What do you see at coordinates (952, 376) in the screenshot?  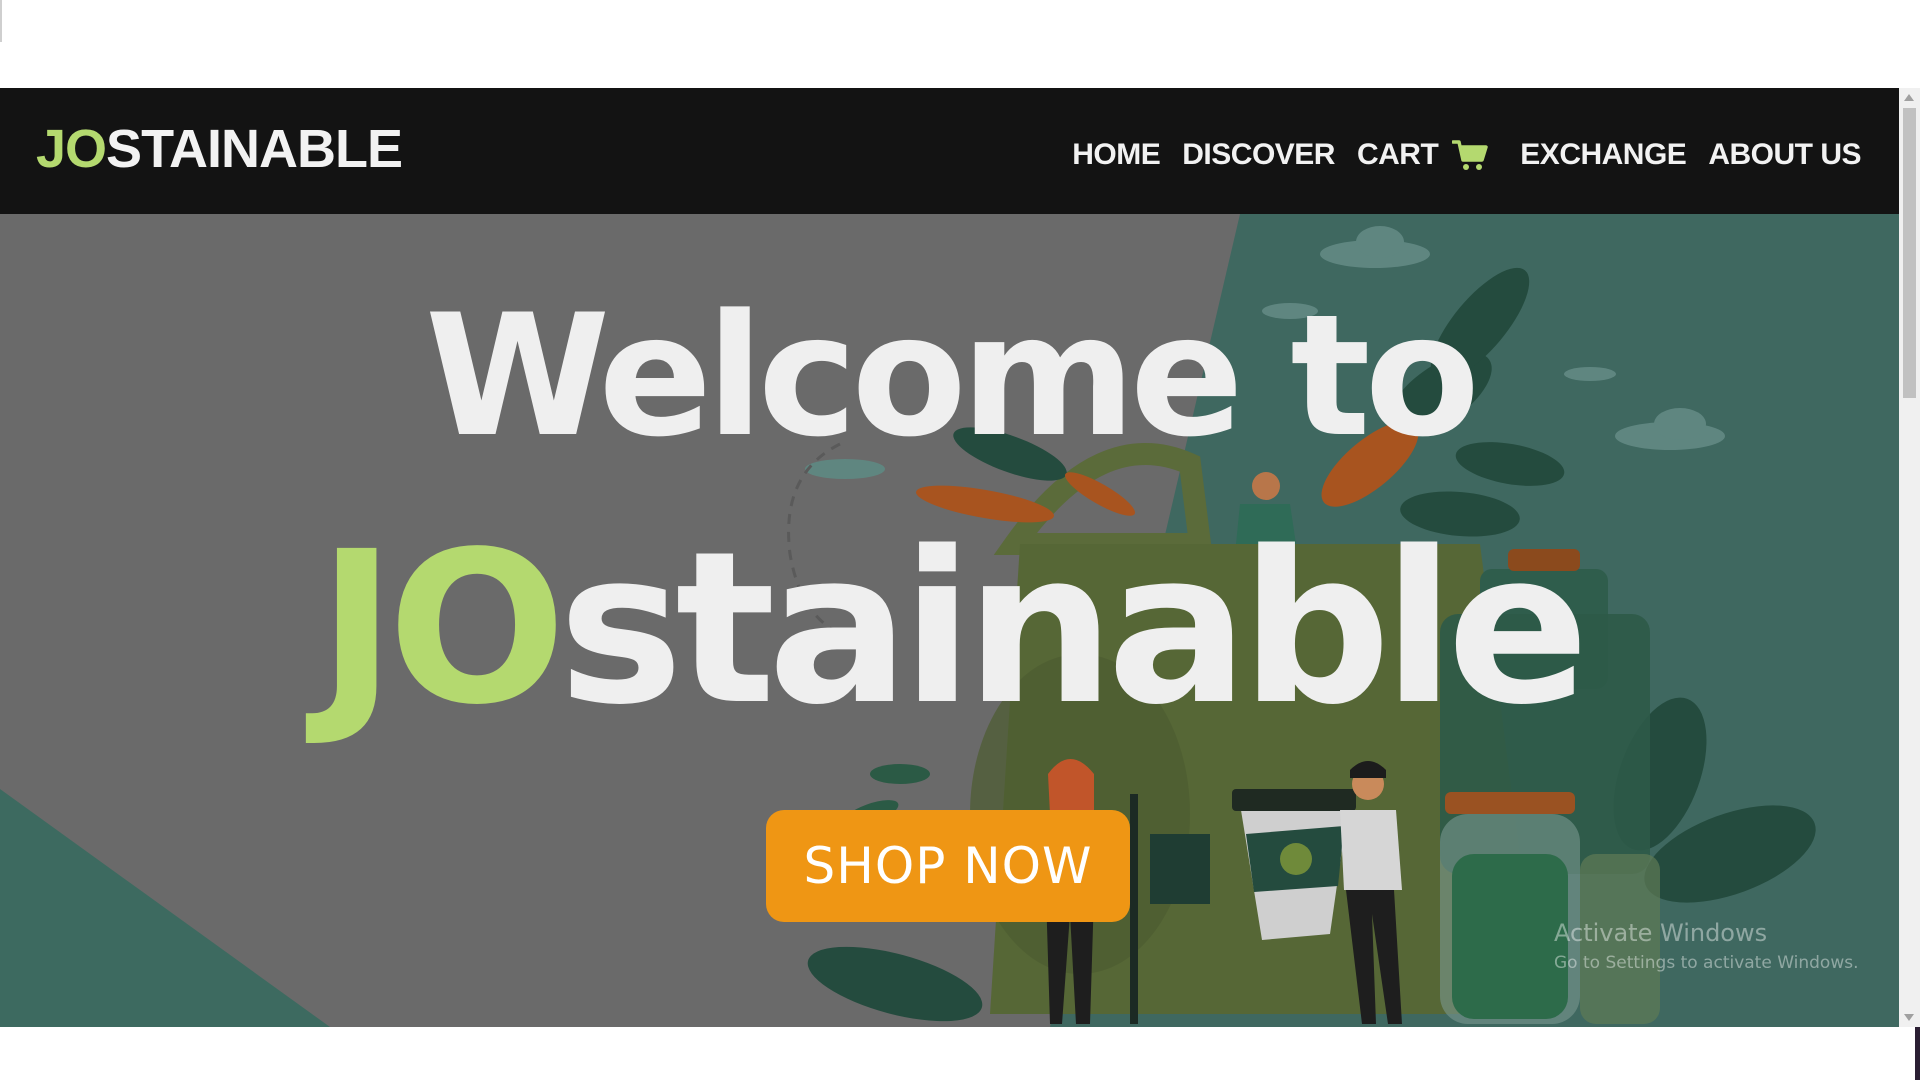 I see `hero-welcome-heading: Welcome to` at bounding box center [952, 376].